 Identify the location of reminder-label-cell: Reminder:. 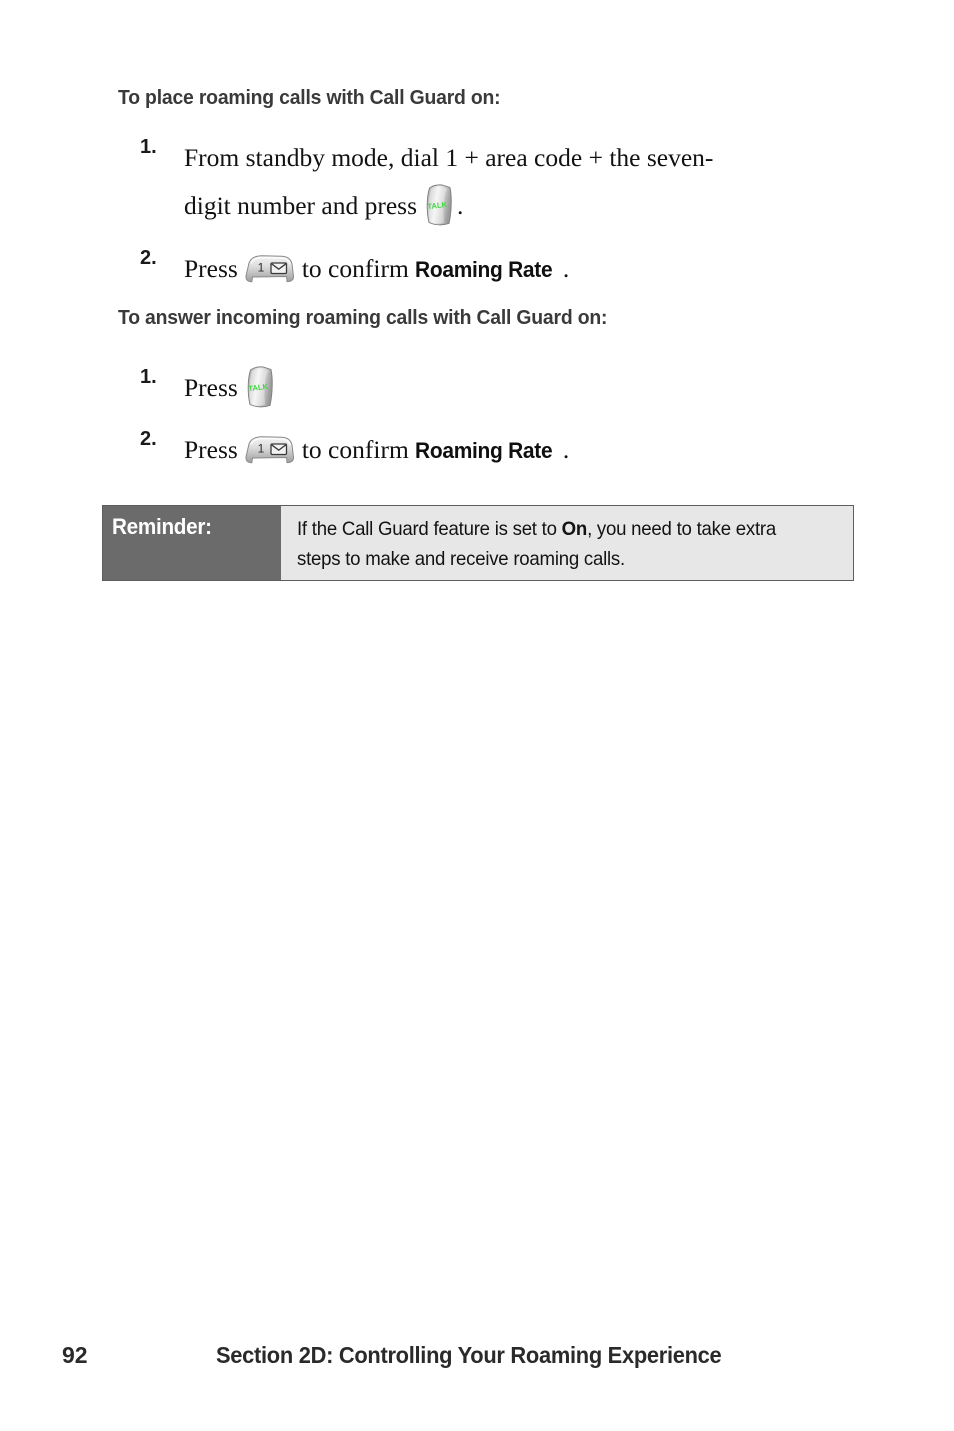
(192, 543).